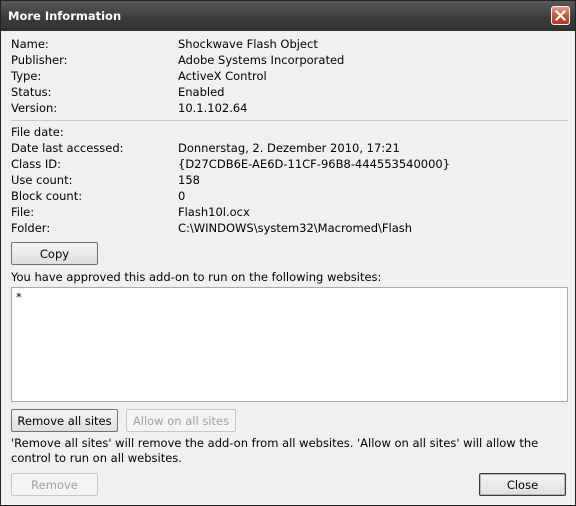 This screenshot has height=506, width=576. Describe the element at coordinates (314, 164) in the screenshot. I see `class-id-value: {D27CDB6E-AE6D-11CF-96B8-444553540000}` at that location.